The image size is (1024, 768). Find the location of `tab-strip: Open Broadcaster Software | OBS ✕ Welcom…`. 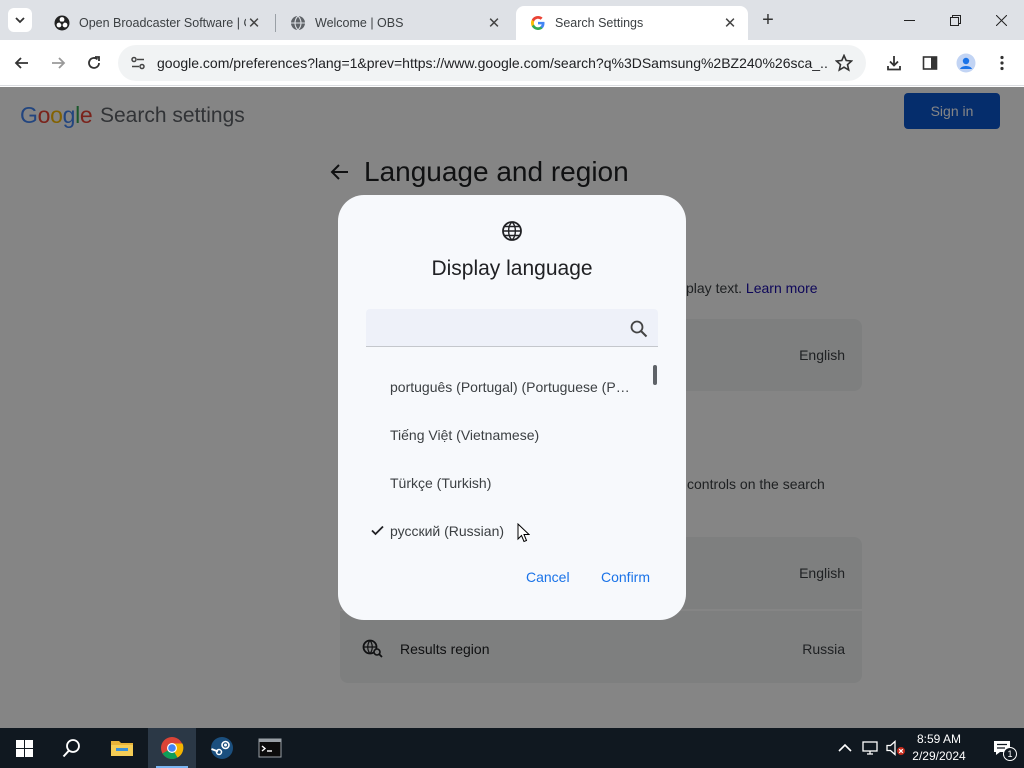

tab-strip: Open Broadcaster Software | OBS ✕ Welcom… is located at coordinates (512, 20).